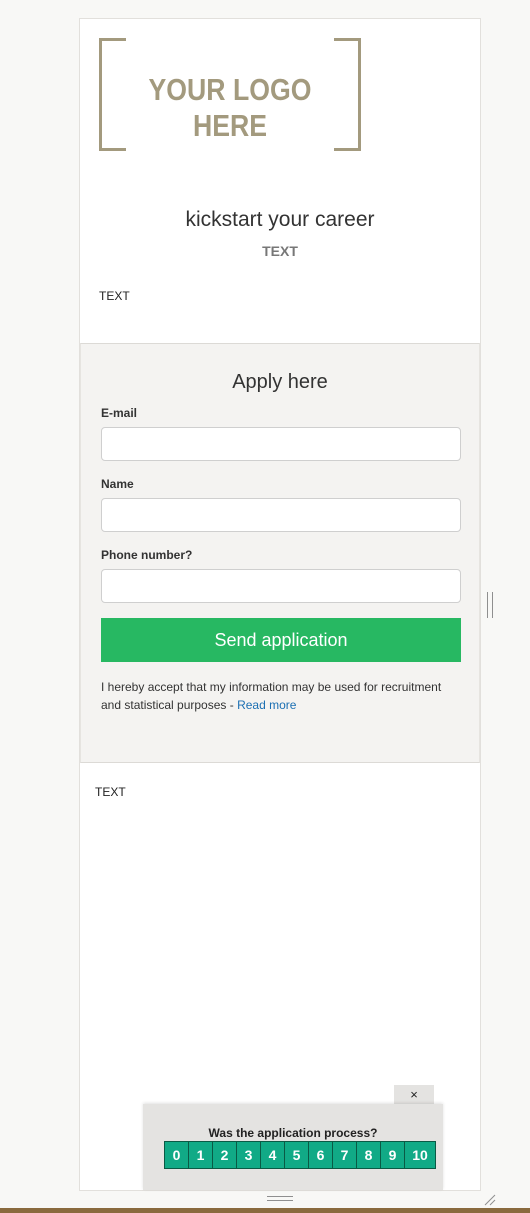 Image resolution: width=530 pixels, height=1213 pixels. What do you see at coordinates (280, 1198) in the screenshot?
I see `bottom-drag-handle-icon` at bounding box center [280, 1198].